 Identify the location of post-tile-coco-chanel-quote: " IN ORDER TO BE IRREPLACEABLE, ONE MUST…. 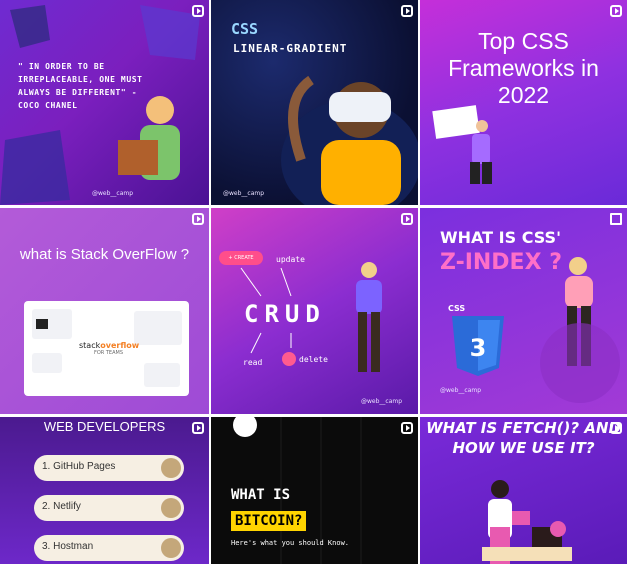
(104, 102).